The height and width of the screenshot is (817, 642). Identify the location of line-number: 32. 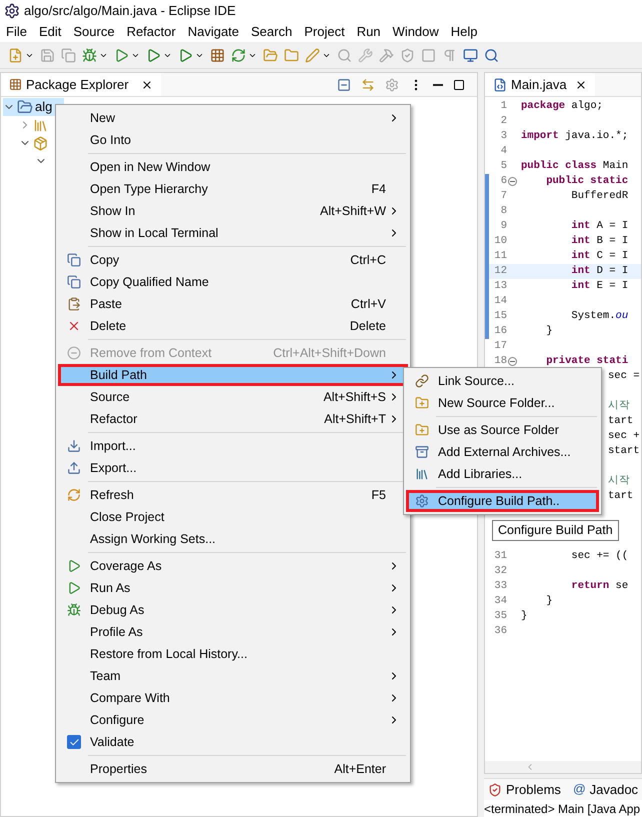
(500, 571).